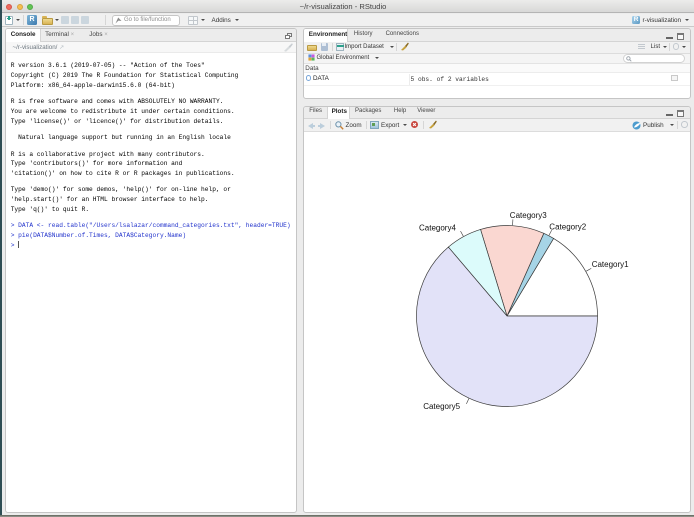 This screenshot has height=517, width=694. I want to click on svg-text: Category5, so click(441, 406).